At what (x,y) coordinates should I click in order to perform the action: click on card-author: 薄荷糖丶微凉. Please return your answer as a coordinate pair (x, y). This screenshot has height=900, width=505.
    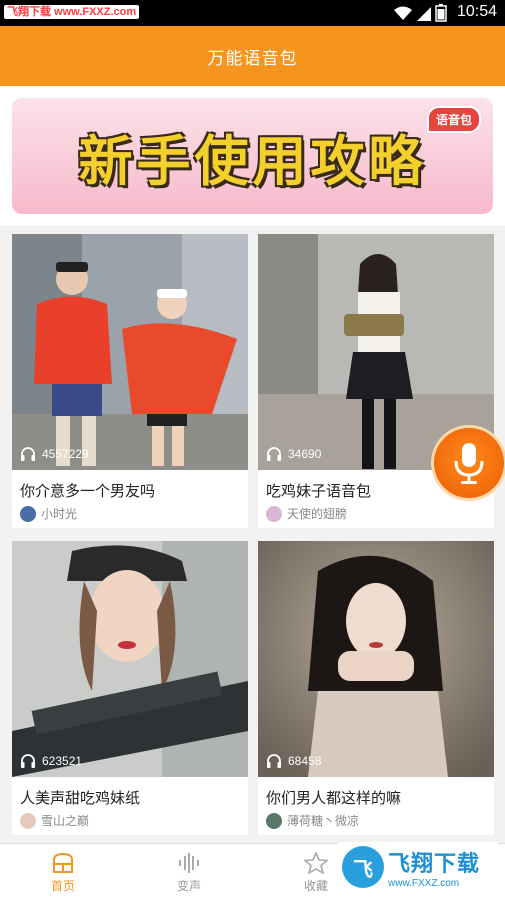
    Looking at the image, I should click on (312, 820).